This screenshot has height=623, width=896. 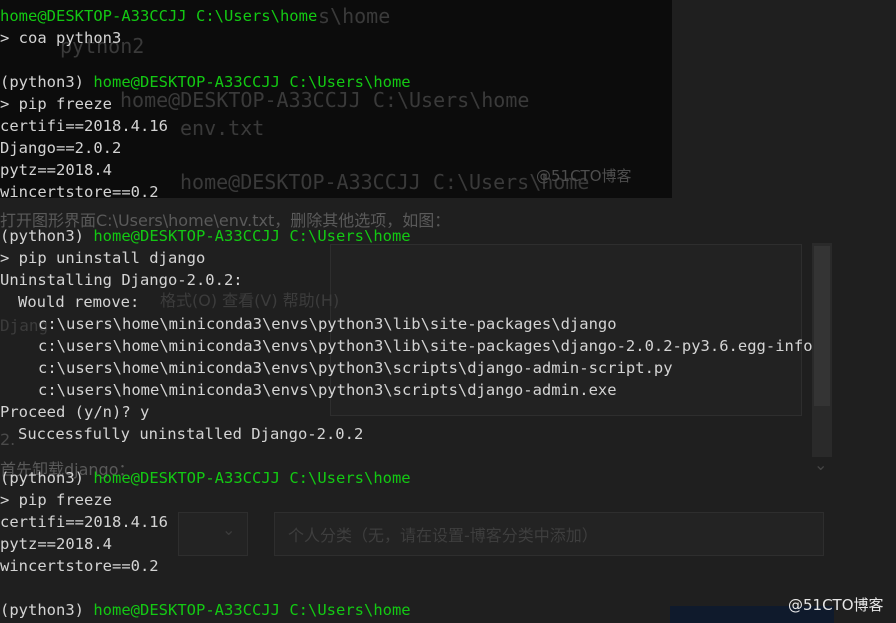 What do you see at coordinates (79, 302) in the screenshot?
I see `output-line: Would remove:` at bounding box center [79, 302].